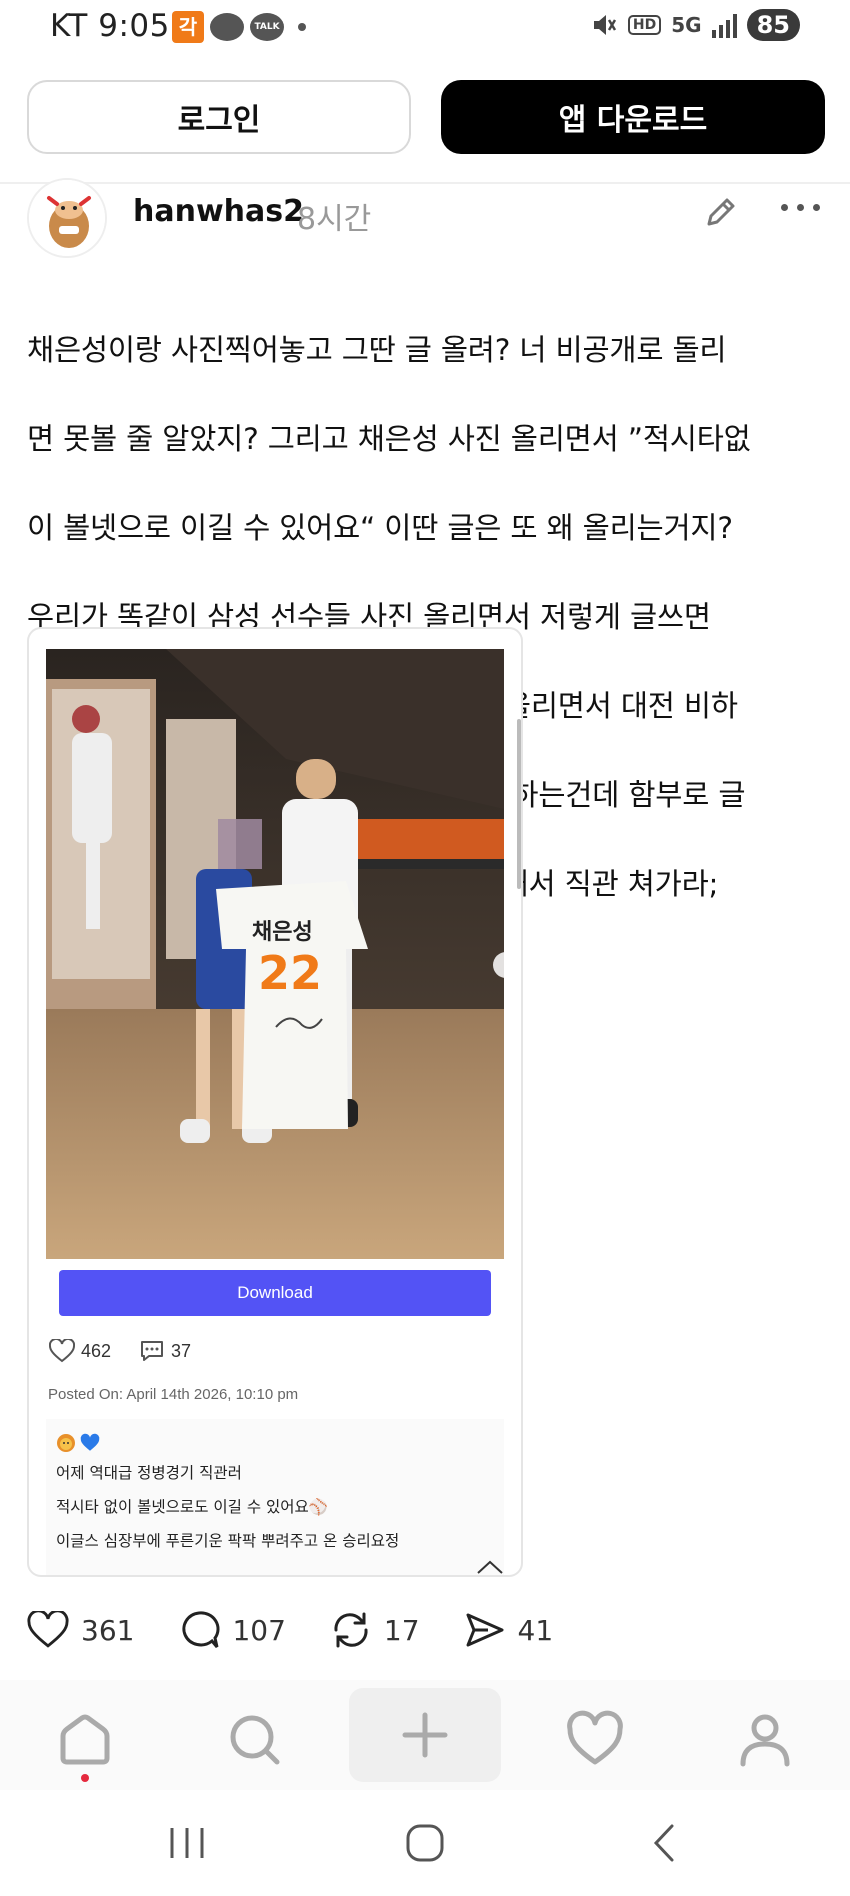 This screenshot has width=850, height=1896. I want to click on plus-icon, so click(425, 1735).